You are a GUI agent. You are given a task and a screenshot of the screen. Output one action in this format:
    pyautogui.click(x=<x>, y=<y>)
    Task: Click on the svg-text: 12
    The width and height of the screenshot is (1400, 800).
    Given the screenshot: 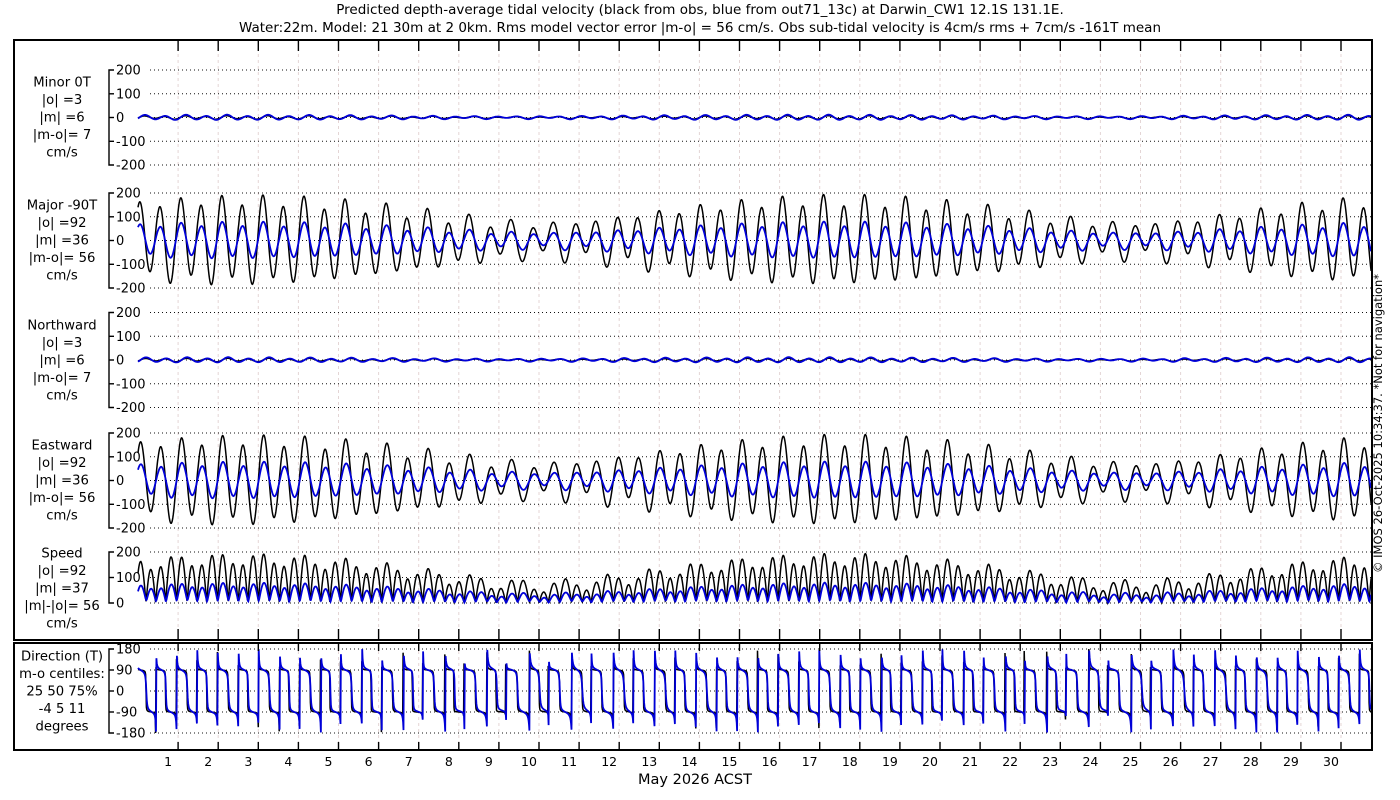 What is the action you would take?
    pyautogui.click(x=609, y=761)
    